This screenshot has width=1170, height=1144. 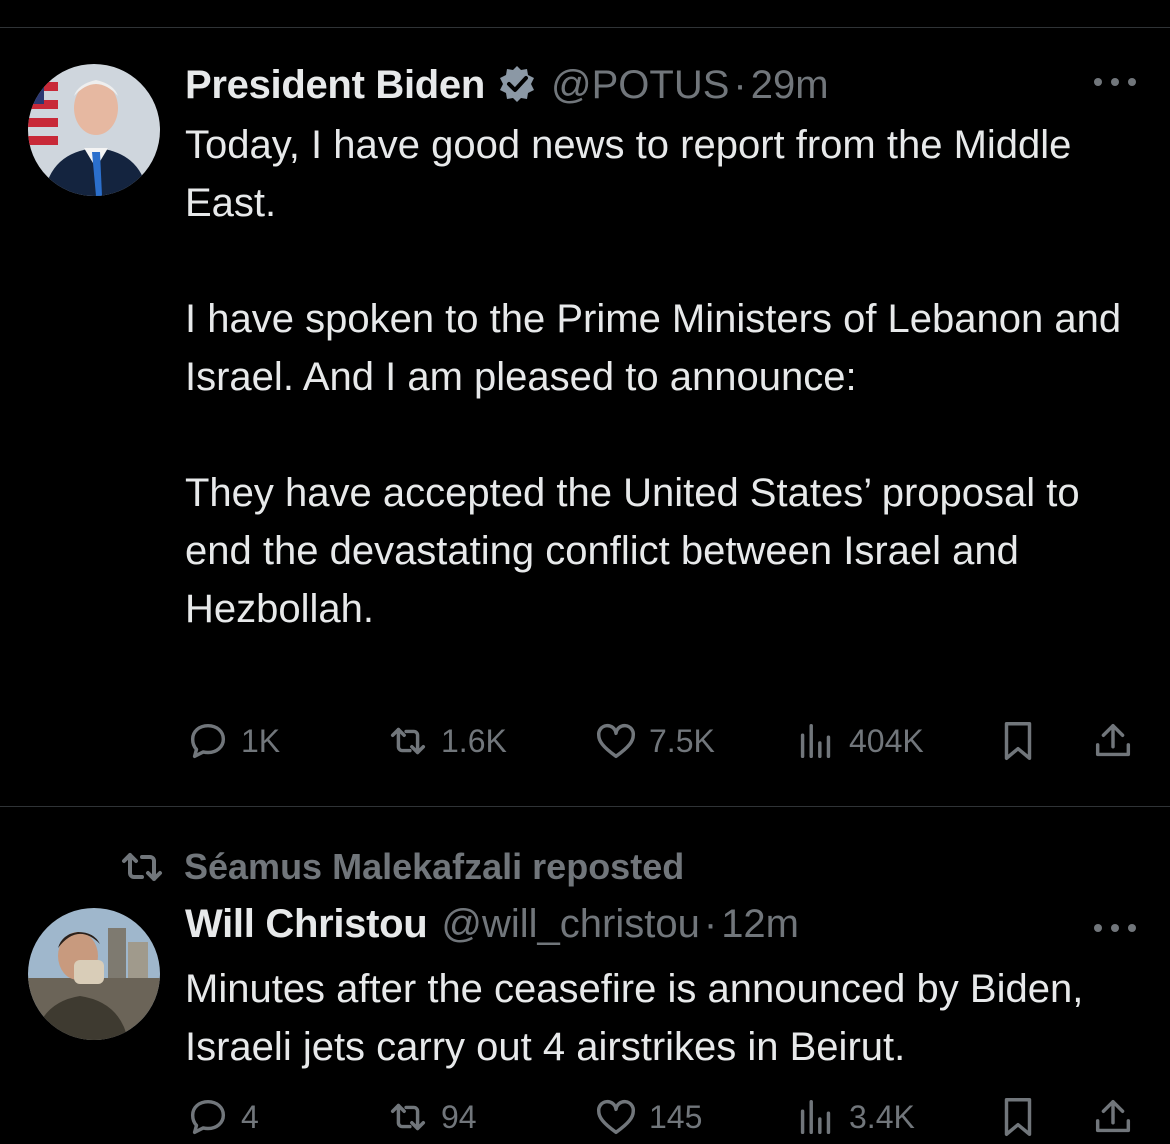 I want to click on views-button: 404K, so click(x=858, y=741).